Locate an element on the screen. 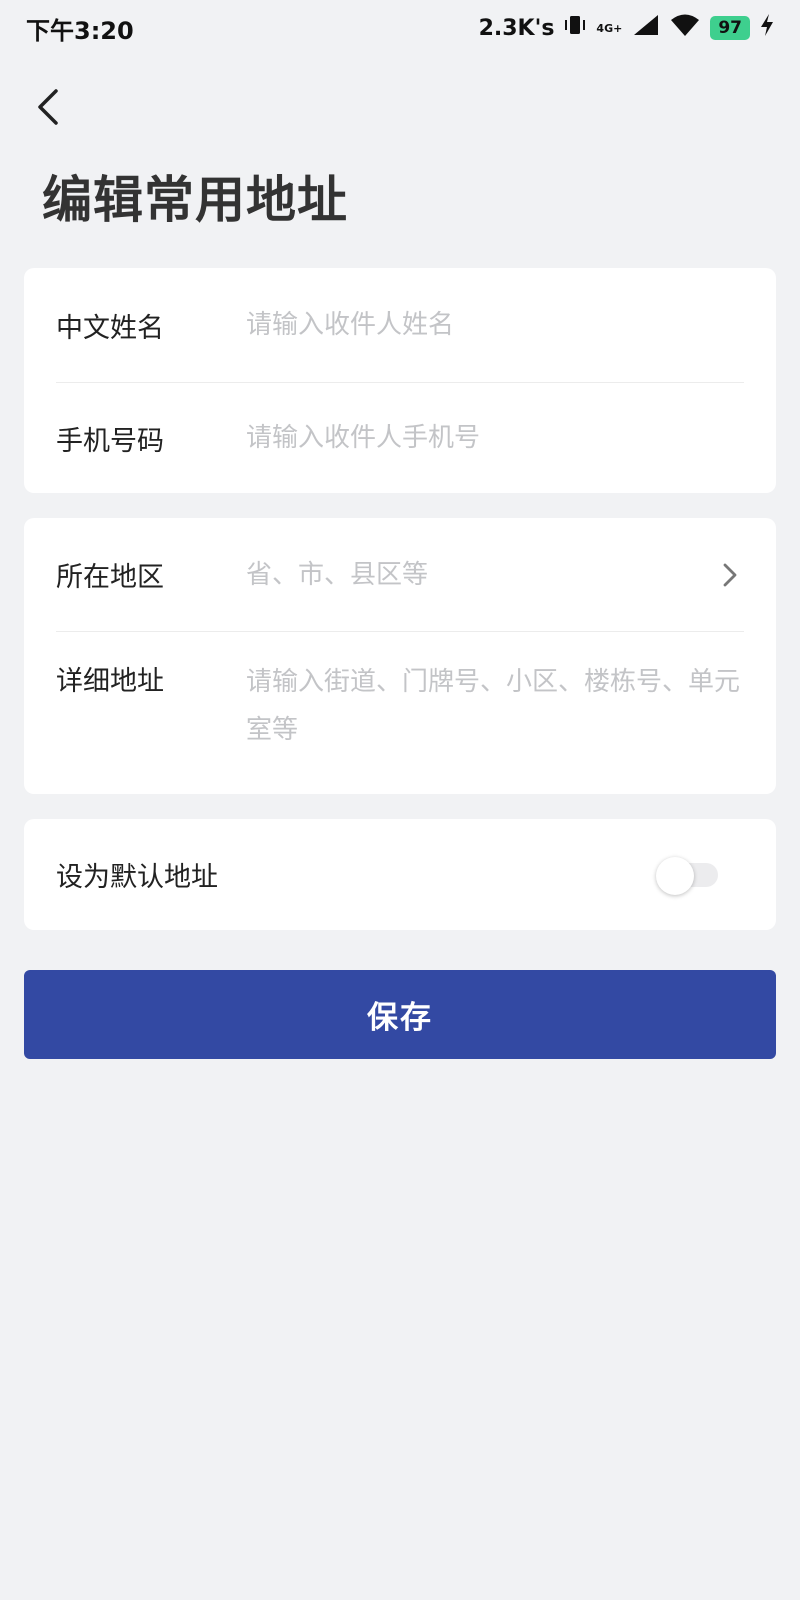 This screenshot has height=1600, width=800. detail-row: 详细地址 is located at coordinates (400, 713).